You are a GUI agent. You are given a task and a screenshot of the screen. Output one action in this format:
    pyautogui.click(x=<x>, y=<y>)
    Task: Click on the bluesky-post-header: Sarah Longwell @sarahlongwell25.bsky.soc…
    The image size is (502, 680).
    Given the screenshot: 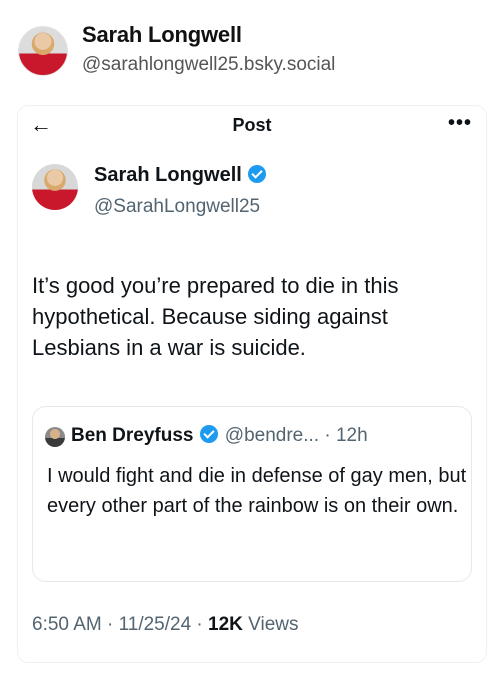 What is the action you would take?
    pyautogui.click(x=253, y=50)
    